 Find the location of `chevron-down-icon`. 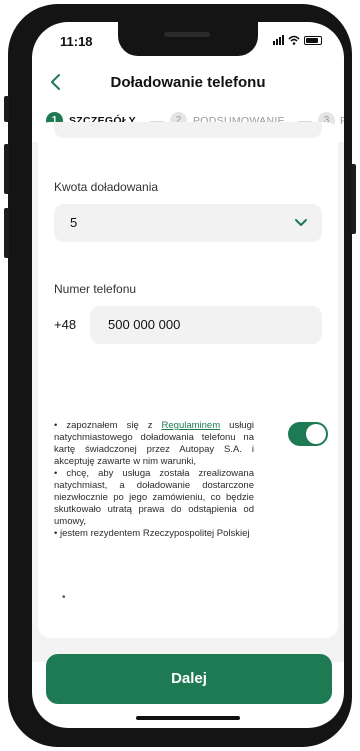

chevron-down-icon is located at coordinates (301, 222).